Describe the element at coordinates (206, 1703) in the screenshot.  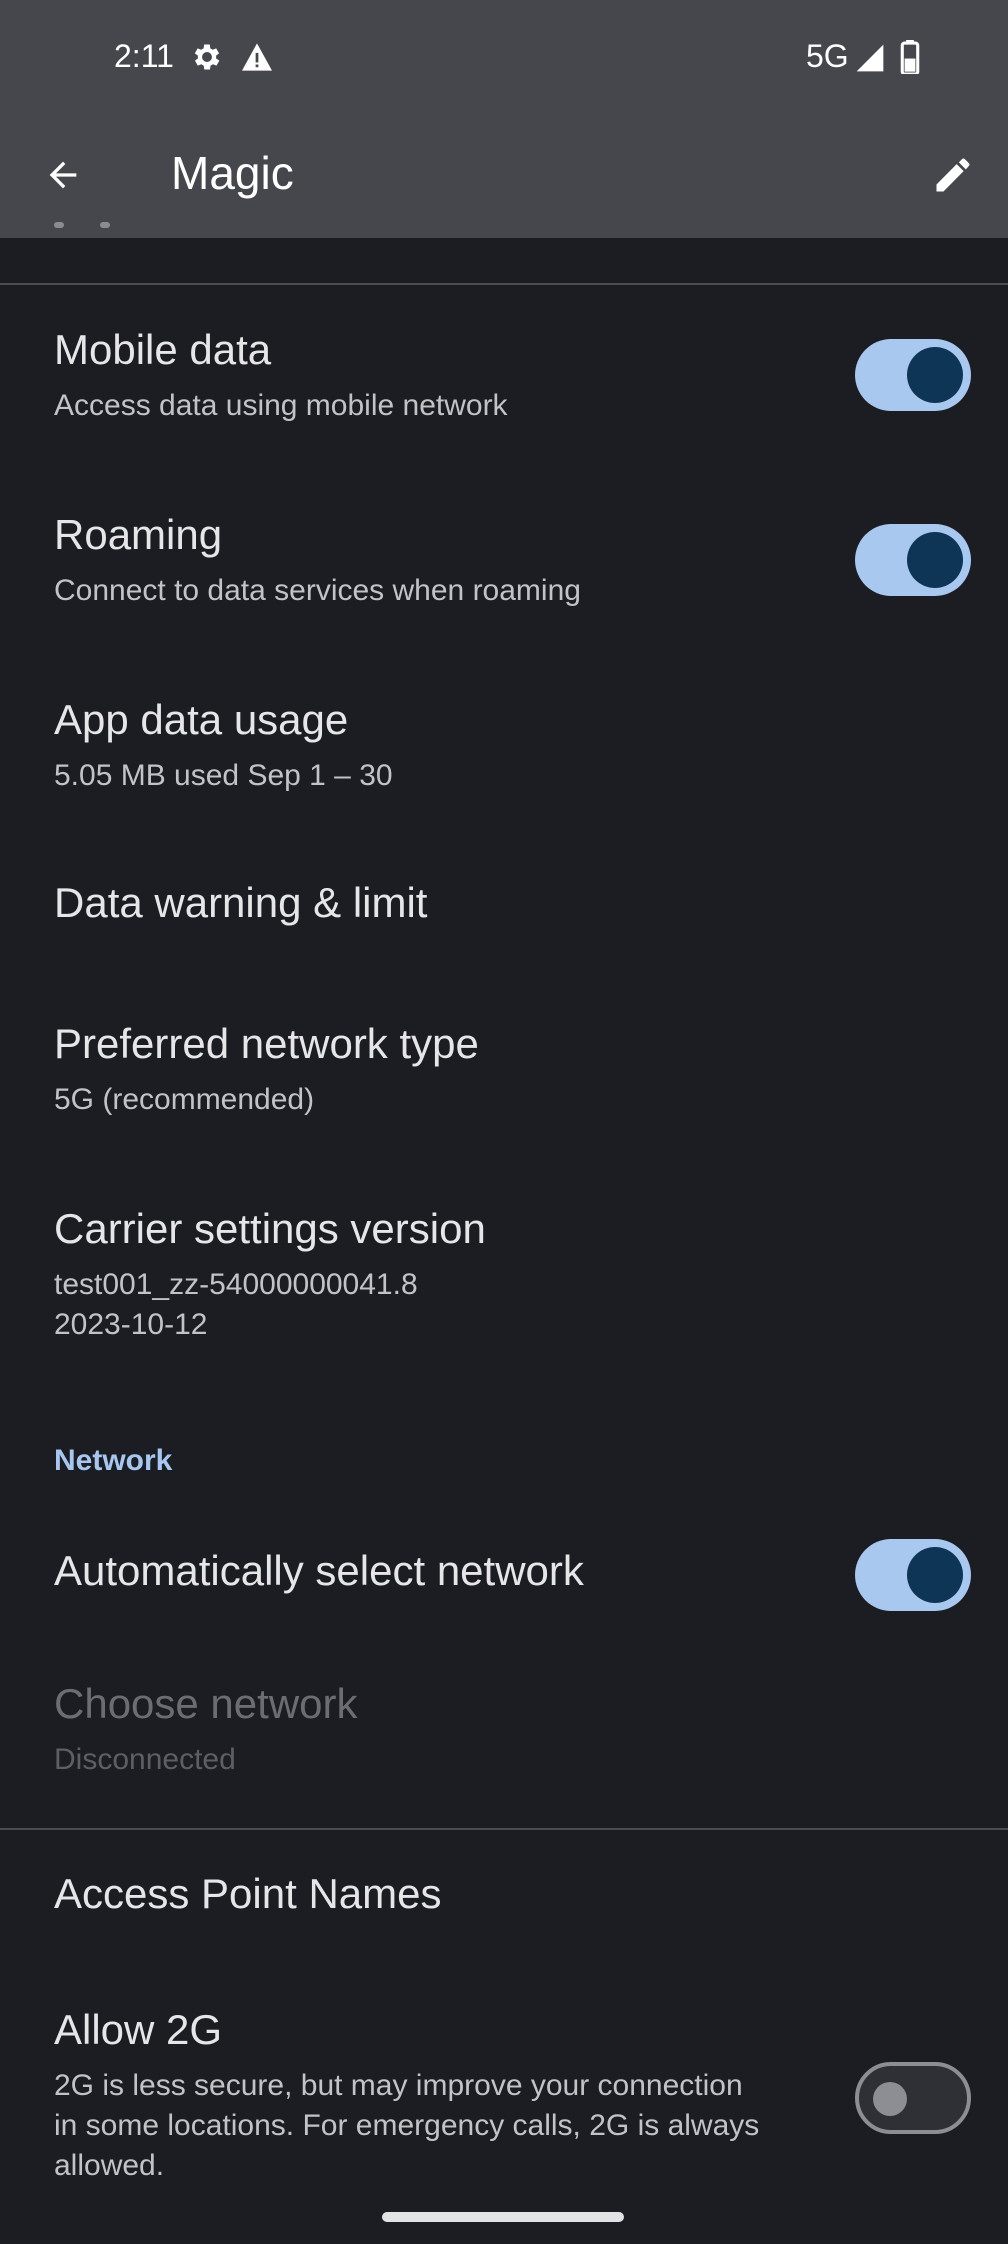
I see `choose-network-title: Choose network` at that location.